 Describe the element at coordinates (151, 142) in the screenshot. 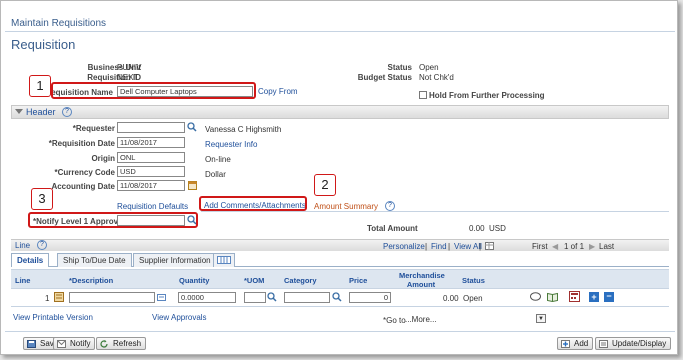

I see `requisition-date-input: 11/08/2017` at that location.